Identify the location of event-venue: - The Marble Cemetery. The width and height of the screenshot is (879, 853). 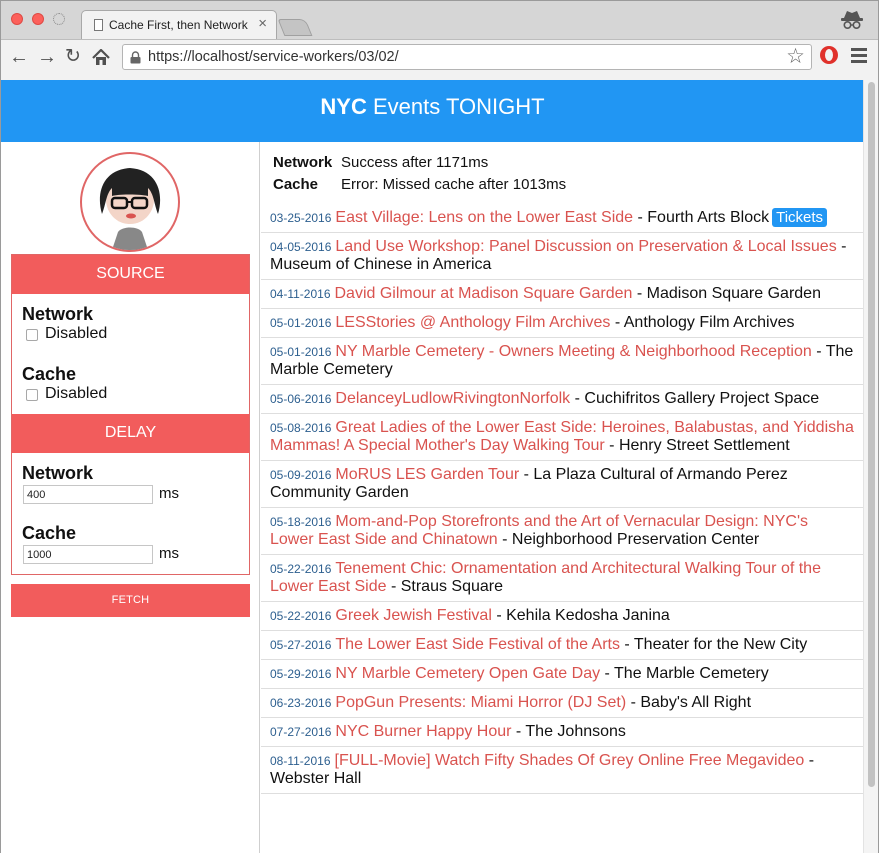
(684, 673).